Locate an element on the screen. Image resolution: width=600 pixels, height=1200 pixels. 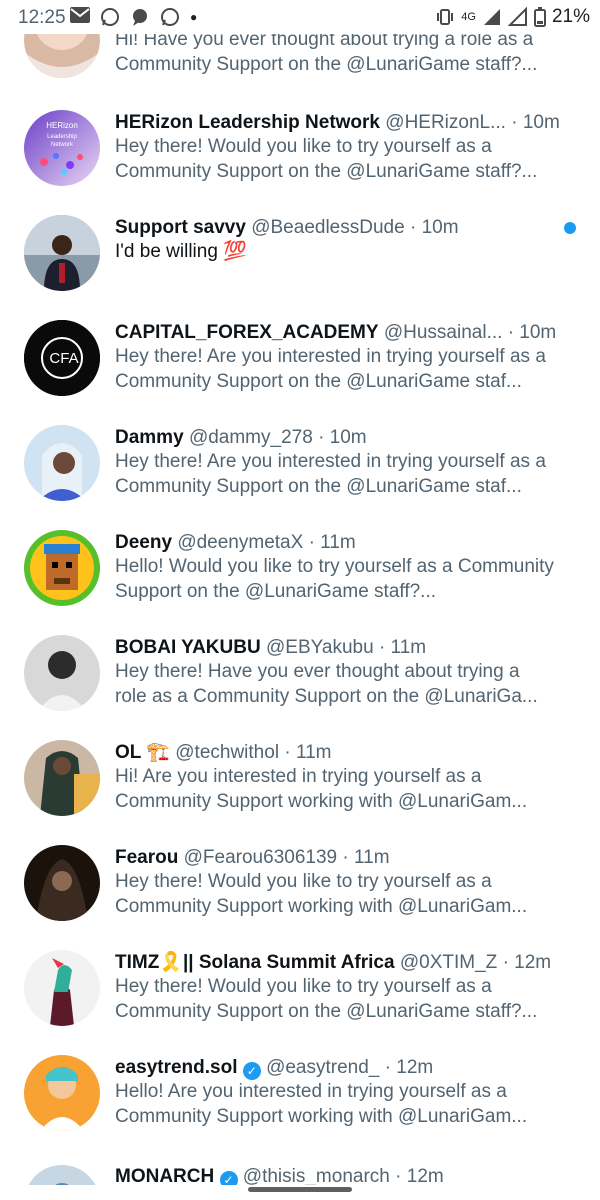
avatar: CFA is located at coordinates (62, 358).